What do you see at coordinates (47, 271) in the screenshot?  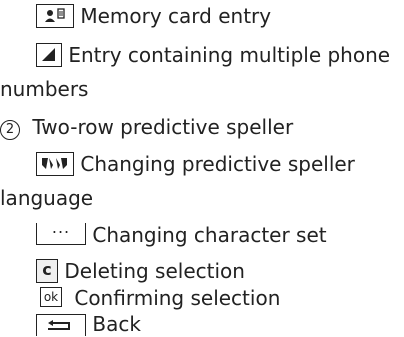 I see `delete-icon: c` at bounding box center [47, 271].